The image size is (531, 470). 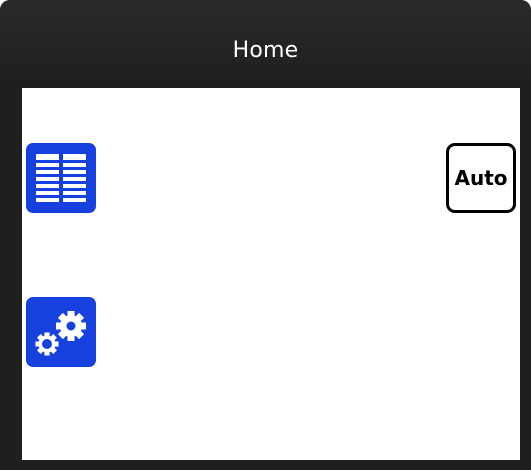 What do you see at coordinates (481, 178) in the screenshot?
I see `auto-button: Auto` at bounding box center [481, 178].